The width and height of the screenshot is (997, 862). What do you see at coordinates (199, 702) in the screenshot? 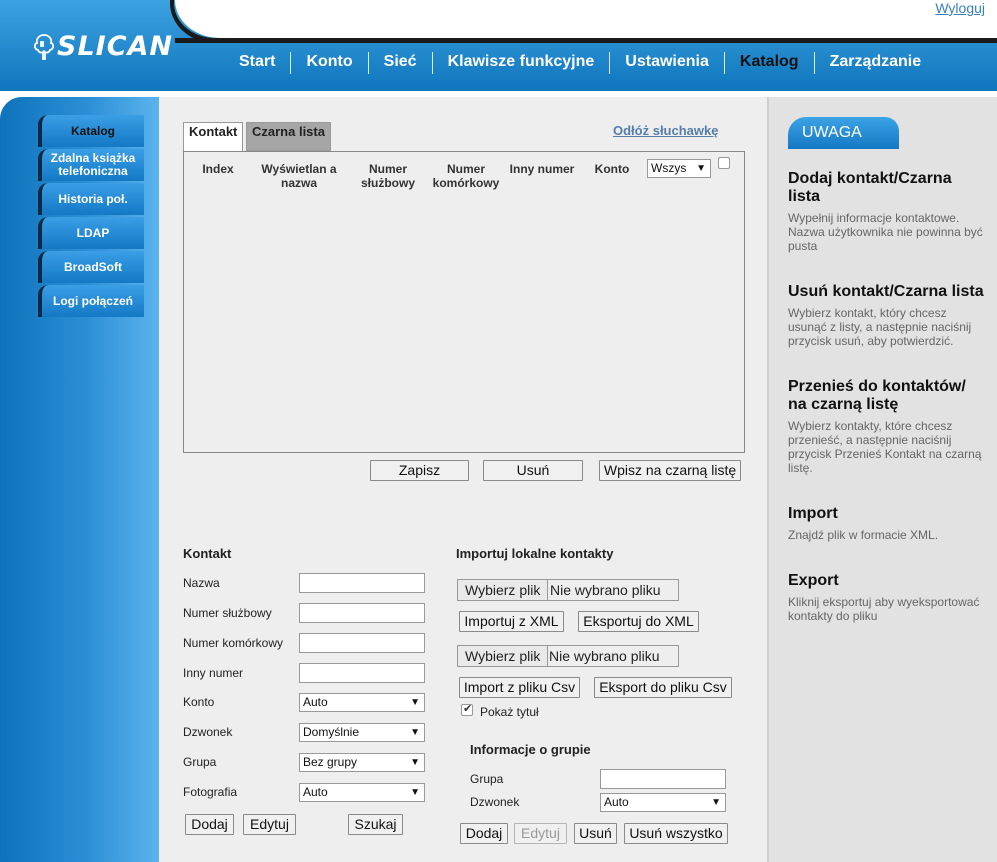
I see `account-label: Konto` at bounding box center [199, 702].